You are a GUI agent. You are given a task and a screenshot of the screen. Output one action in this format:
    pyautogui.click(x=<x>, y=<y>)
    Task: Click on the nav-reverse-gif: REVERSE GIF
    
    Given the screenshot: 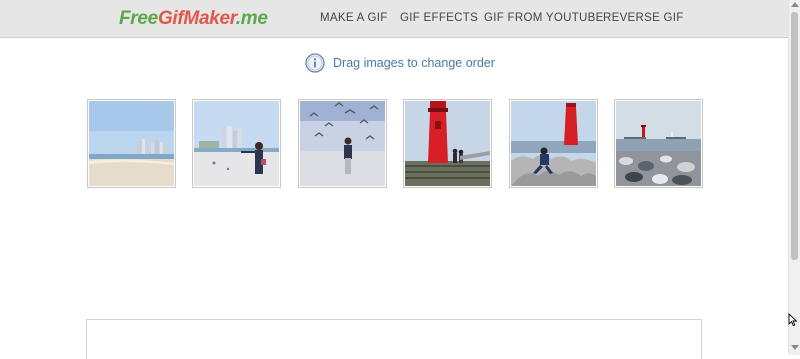 What is the action you would take?
    pyautogui.click(x=643, y=18)
    